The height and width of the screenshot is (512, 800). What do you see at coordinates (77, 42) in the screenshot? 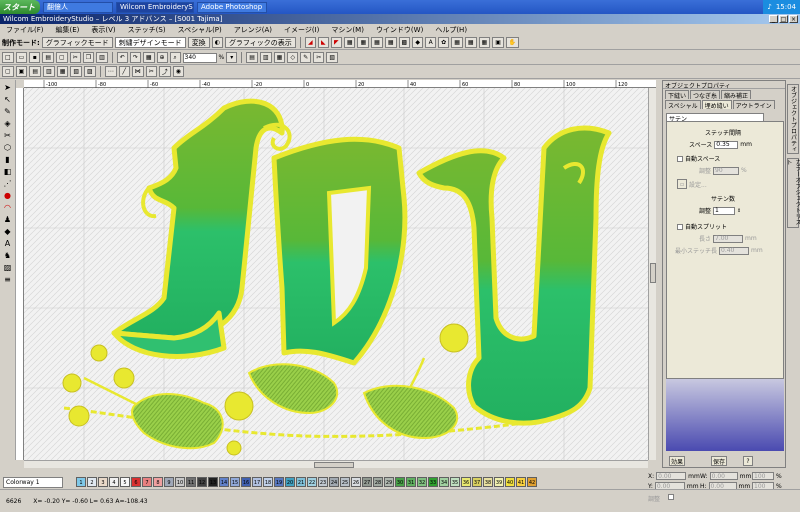
I see `graphic-mode-button: グラフィックモード` at bounding box center [77, 42].